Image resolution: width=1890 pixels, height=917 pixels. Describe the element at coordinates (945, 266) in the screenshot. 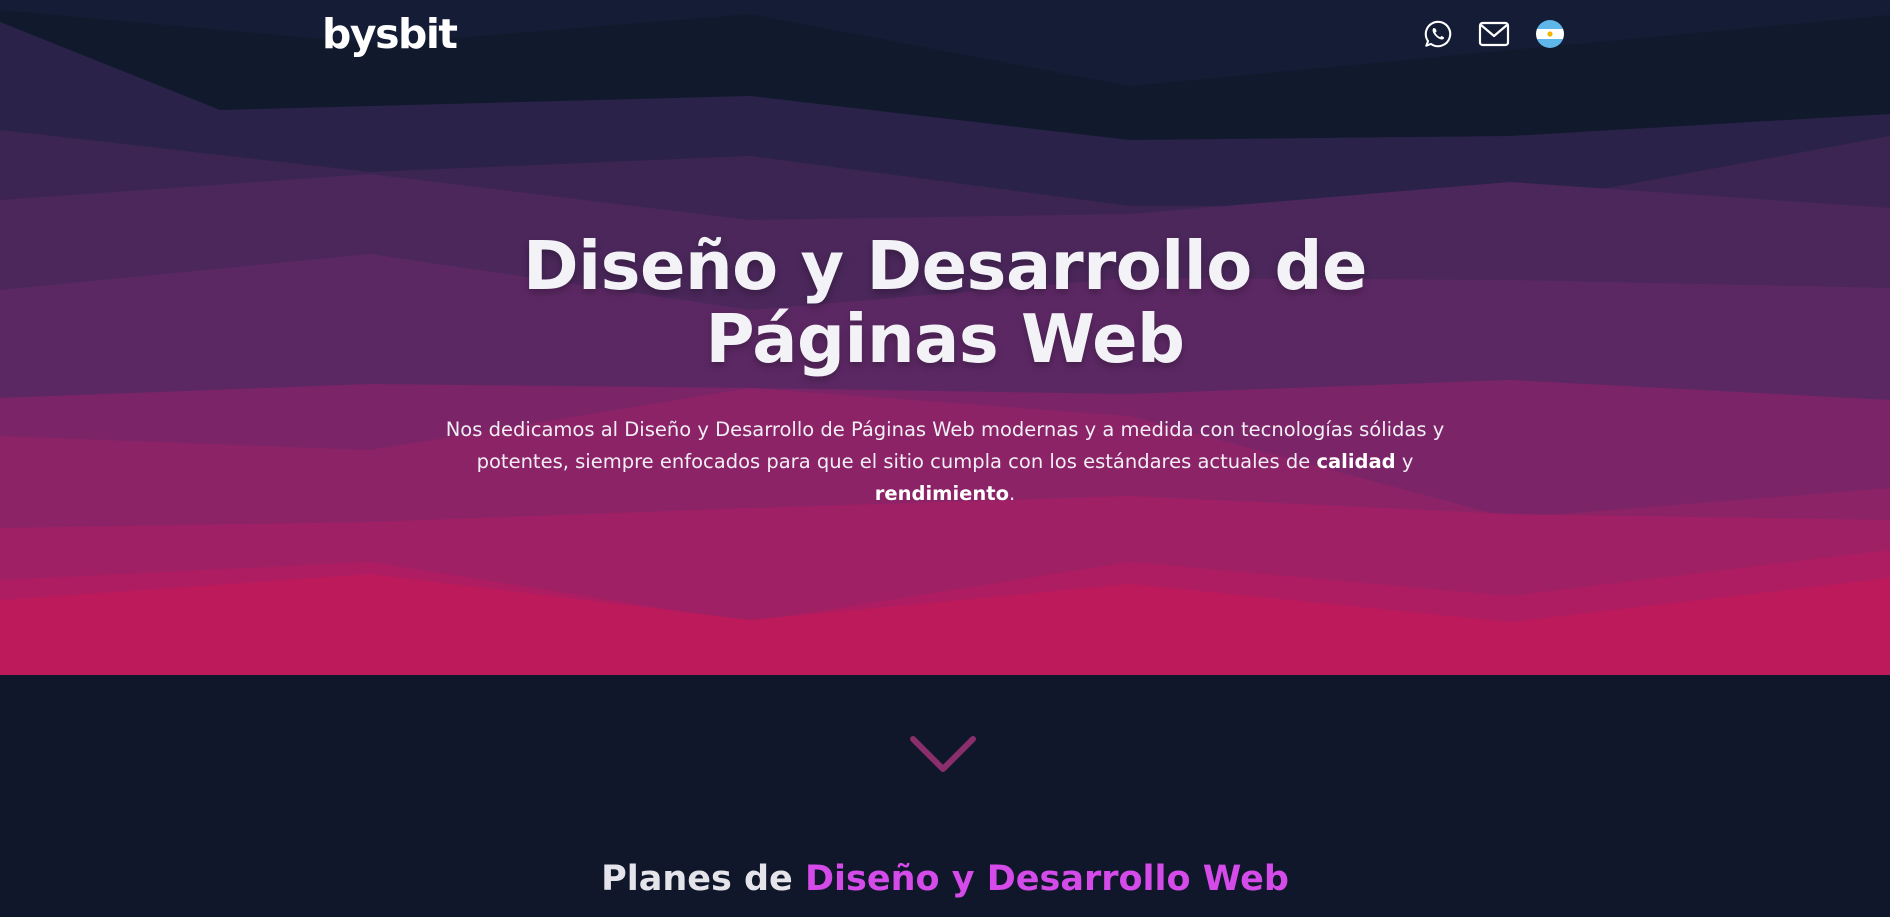

I see `hero-title-line1: Diseño y Desarrollo de` at that location.